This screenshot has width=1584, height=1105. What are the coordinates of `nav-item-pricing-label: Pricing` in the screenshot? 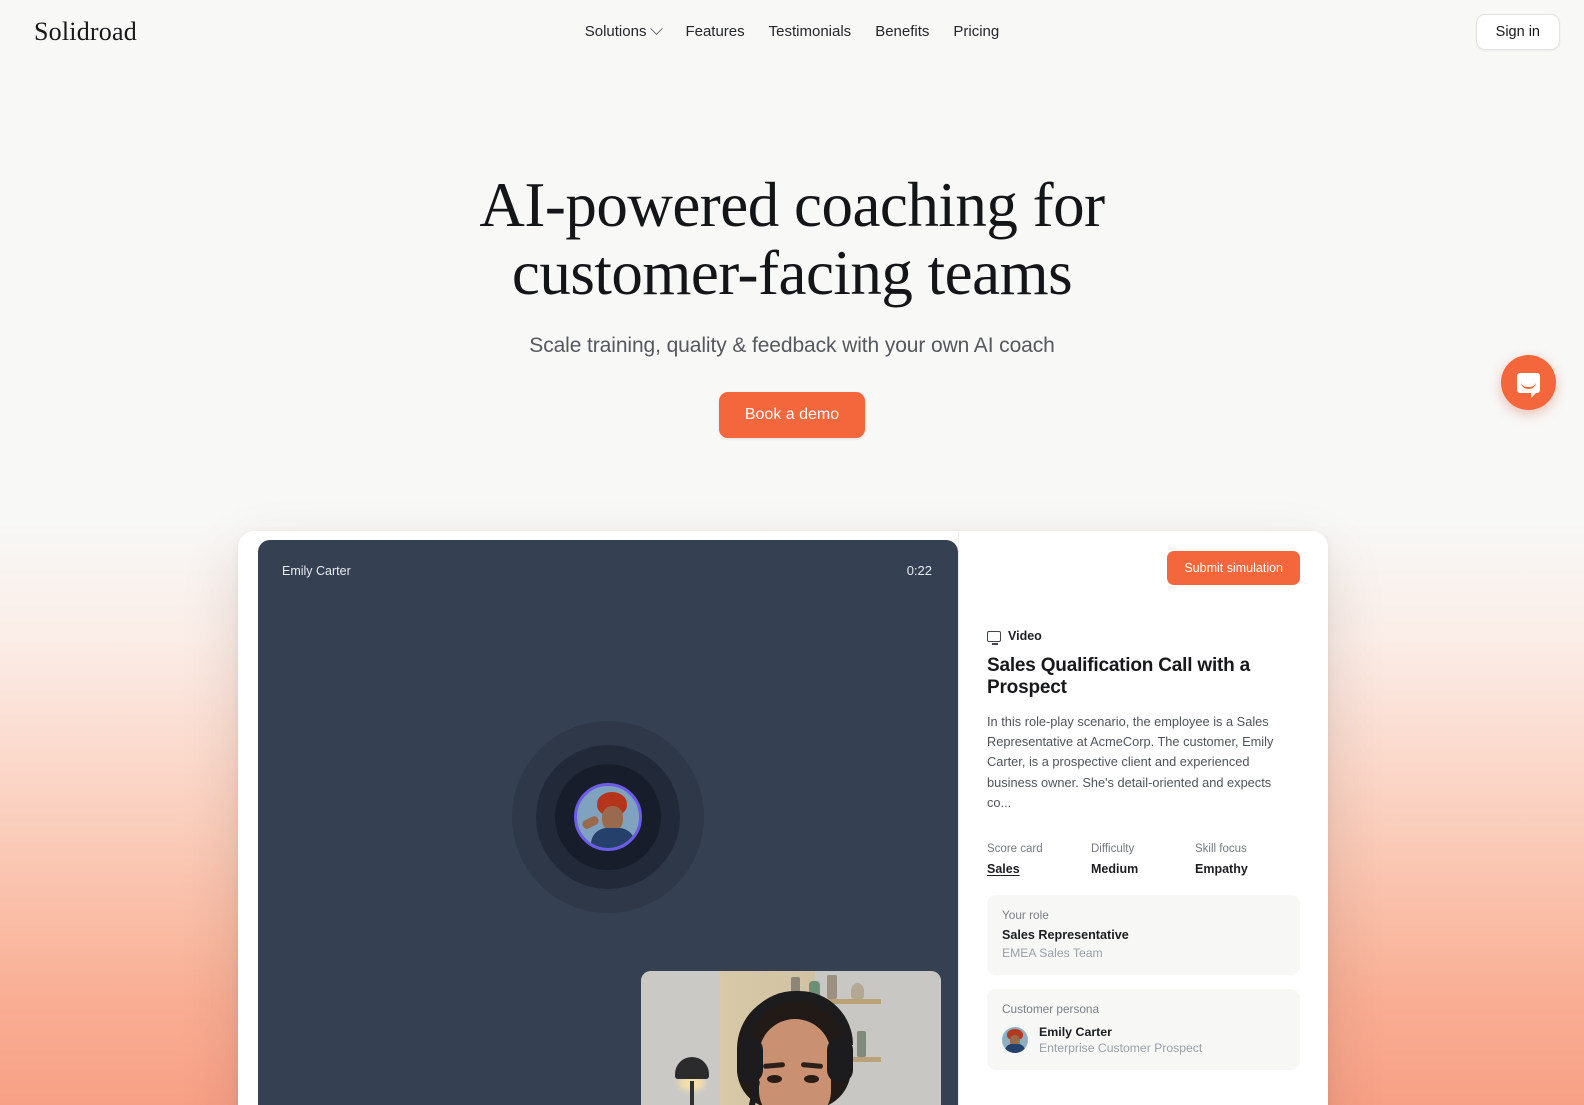 It's located at (976, 31).